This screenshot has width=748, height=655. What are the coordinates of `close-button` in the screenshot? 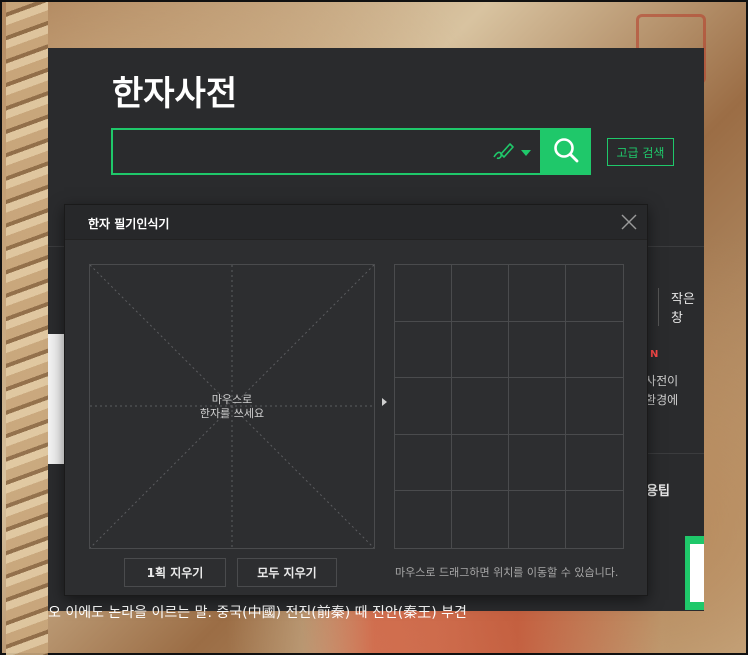 It's located at (629, 222).